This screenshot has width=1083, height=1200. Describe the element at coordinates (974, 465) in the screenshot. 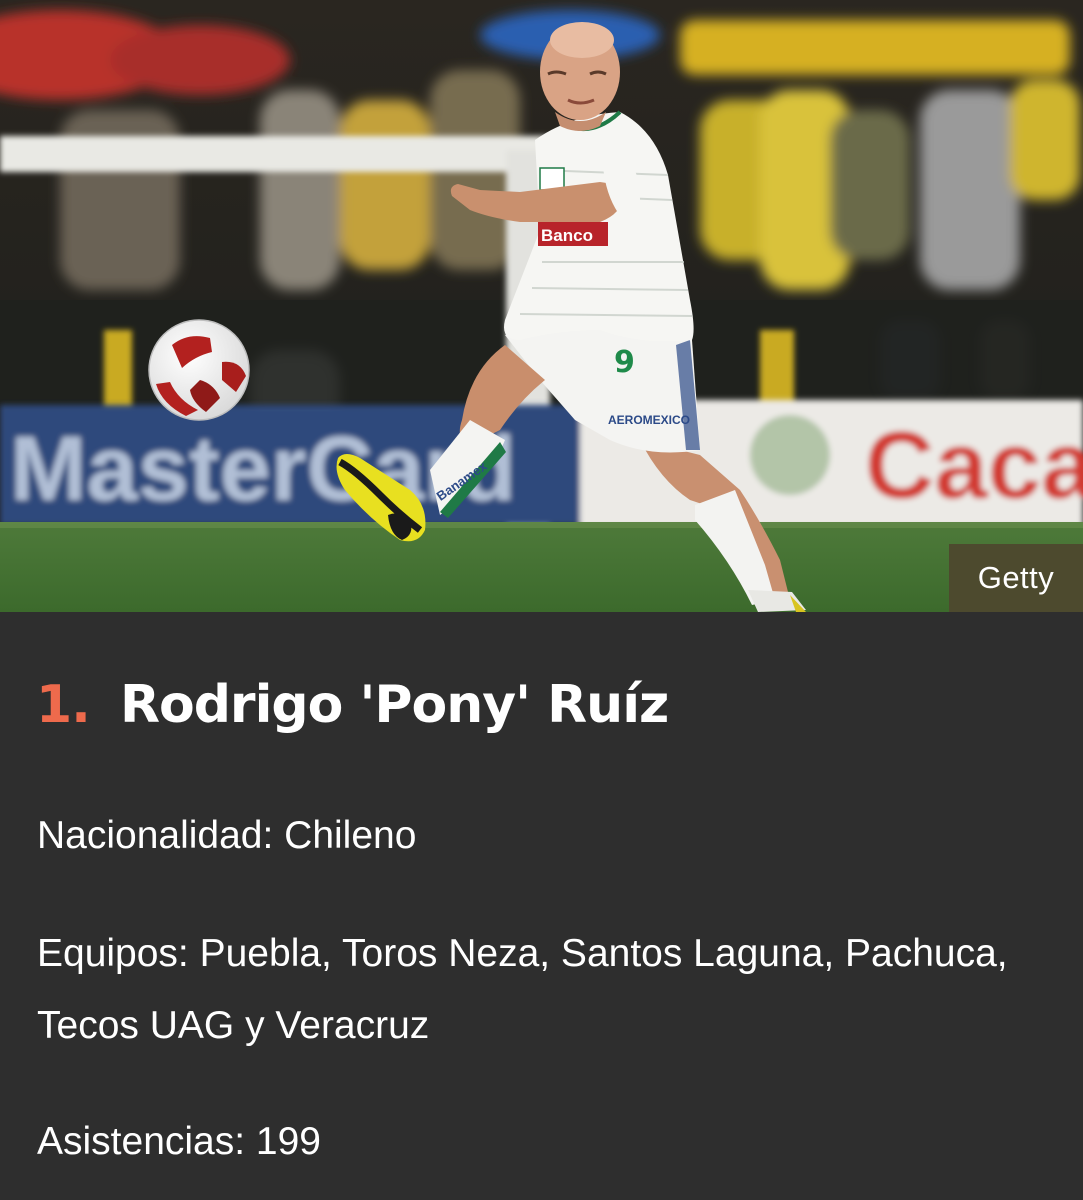

I see `svg-text: Caca` at that location.